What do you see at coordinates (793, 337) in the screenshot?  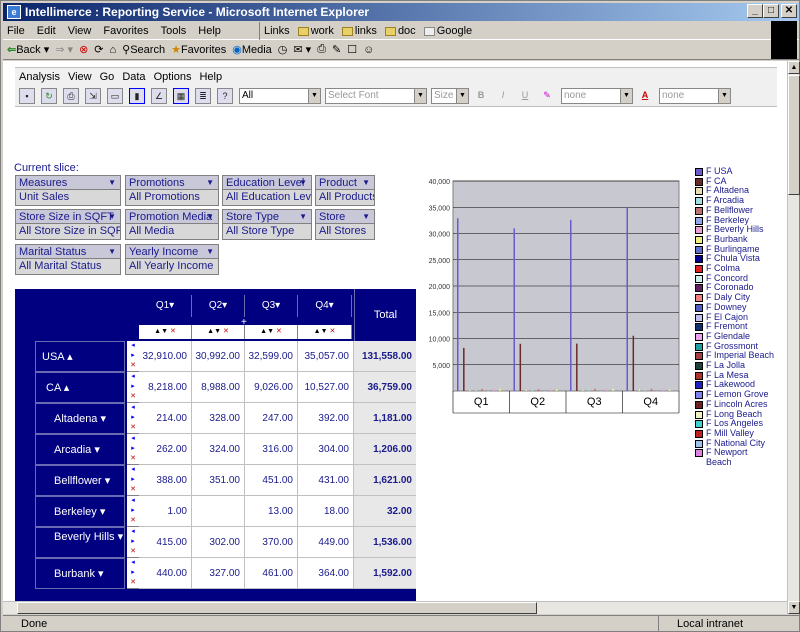 I see `vertical-scrollbar: ▲ ▼` at bounding box center [793, 337].